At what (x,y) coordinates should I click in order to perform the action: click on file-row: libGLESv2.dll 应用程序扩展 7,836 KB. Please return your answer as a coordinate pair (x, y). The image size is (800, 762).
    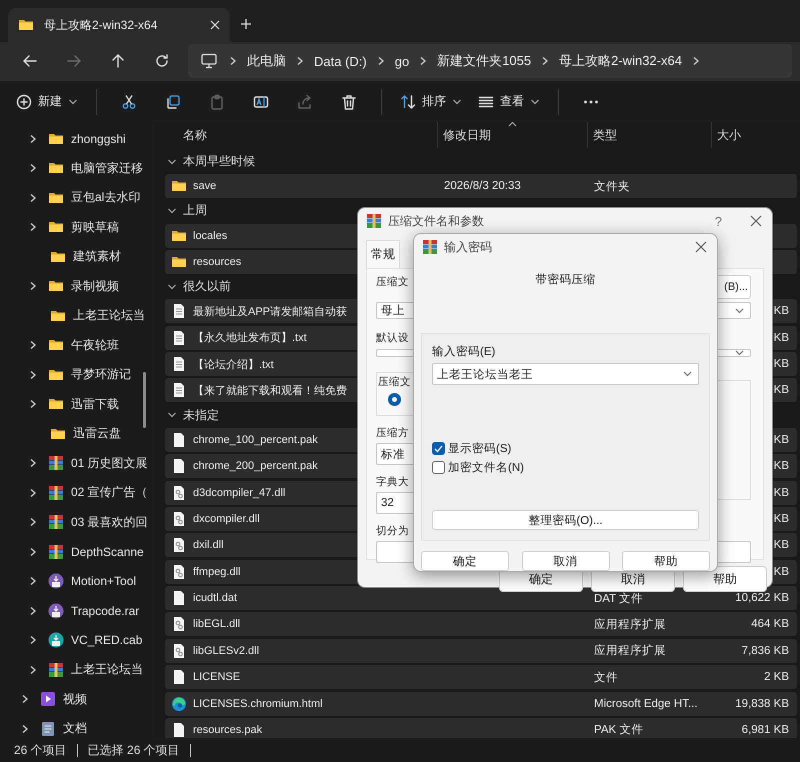
    Looking at the image, I should click on (481, 650).